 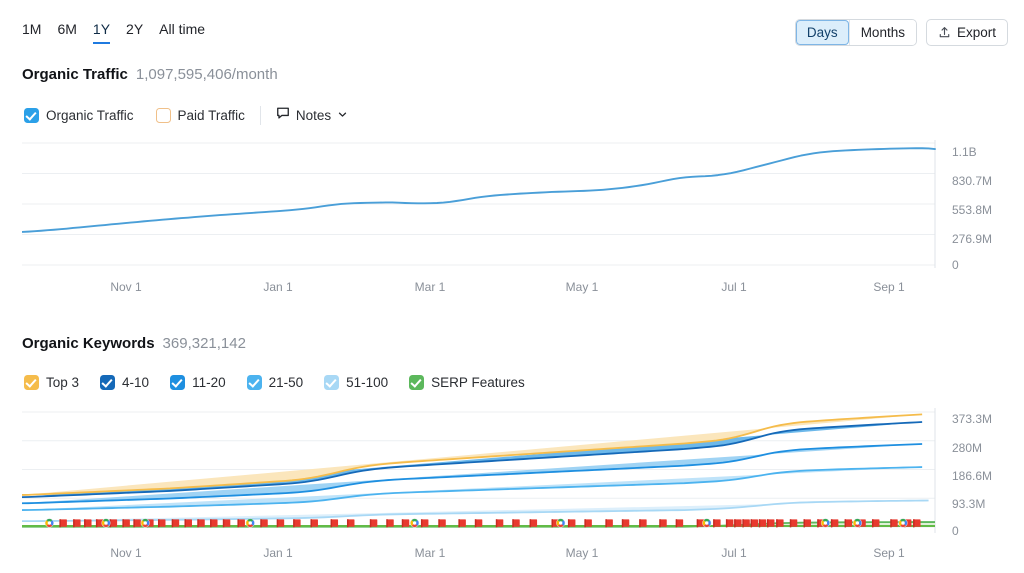 I want to click on legend-item-51-100: 51-100, so click(x=356, y=382).